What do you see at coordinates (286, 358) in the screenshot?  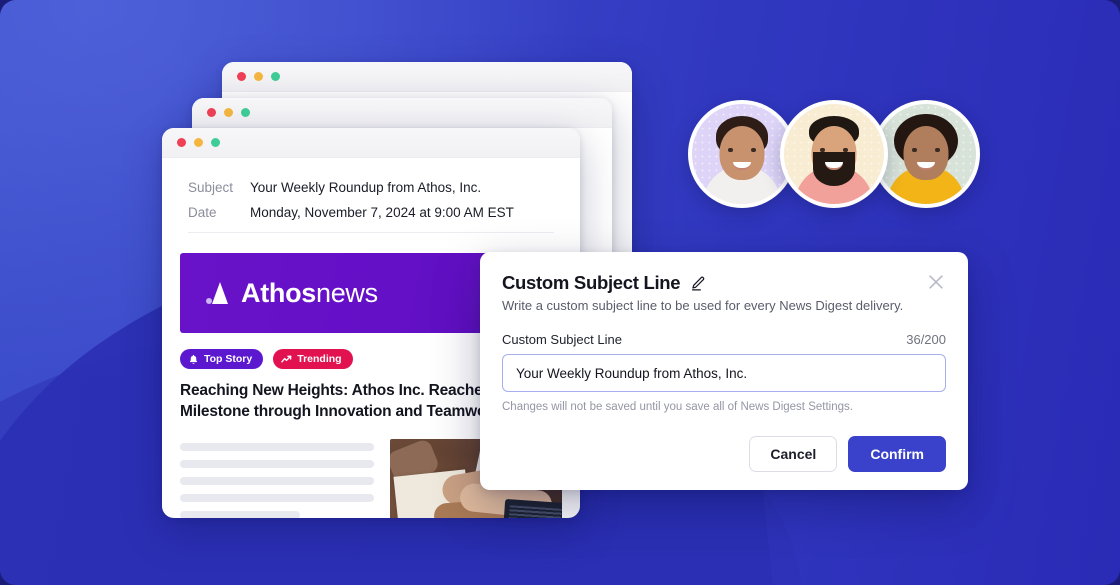 I see `trending-up-icon` at bounding box center [286, 358].